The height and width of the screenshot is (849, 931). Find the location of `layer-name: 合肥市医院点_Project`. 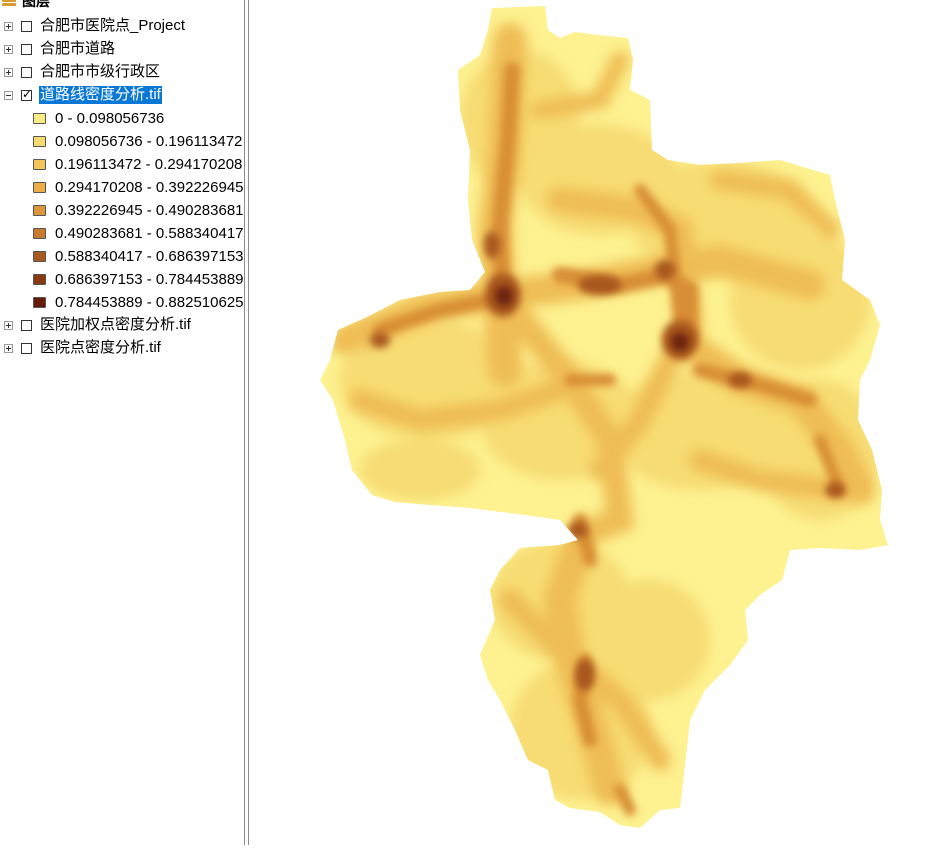

layer-name: 合肥市医院点_Project is located at coordinates (112, 26).